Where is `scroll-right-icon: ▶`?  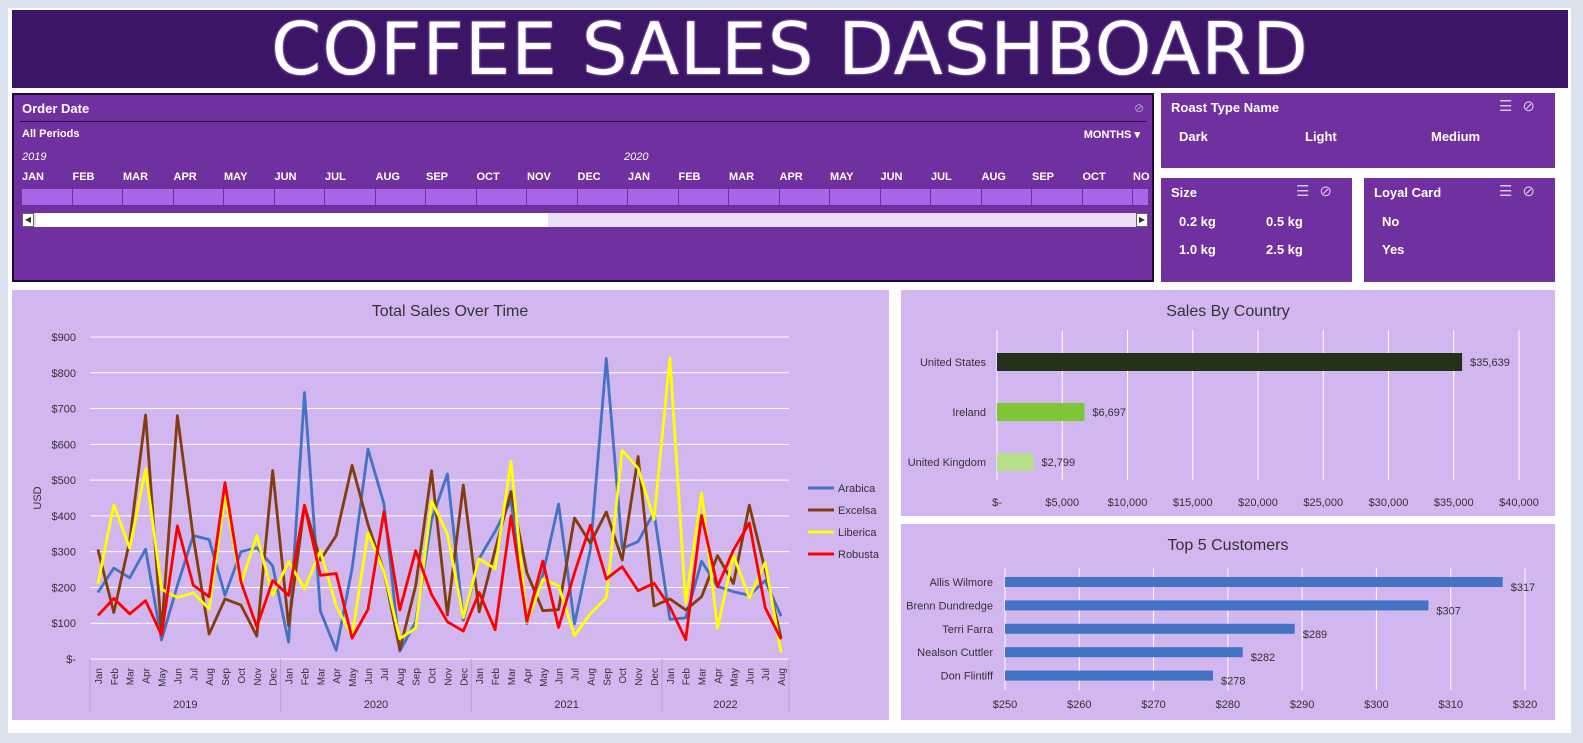
scroll-right-icon: ▶ is located at coordinates (1142, 220).